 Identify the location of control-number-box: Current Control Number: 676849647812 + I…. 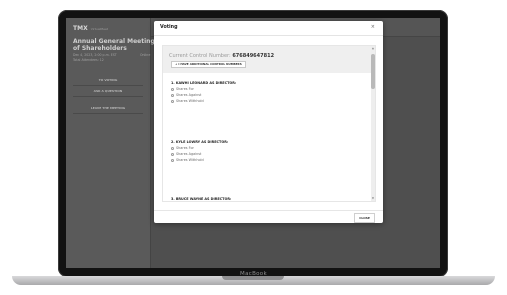
(267, 59).